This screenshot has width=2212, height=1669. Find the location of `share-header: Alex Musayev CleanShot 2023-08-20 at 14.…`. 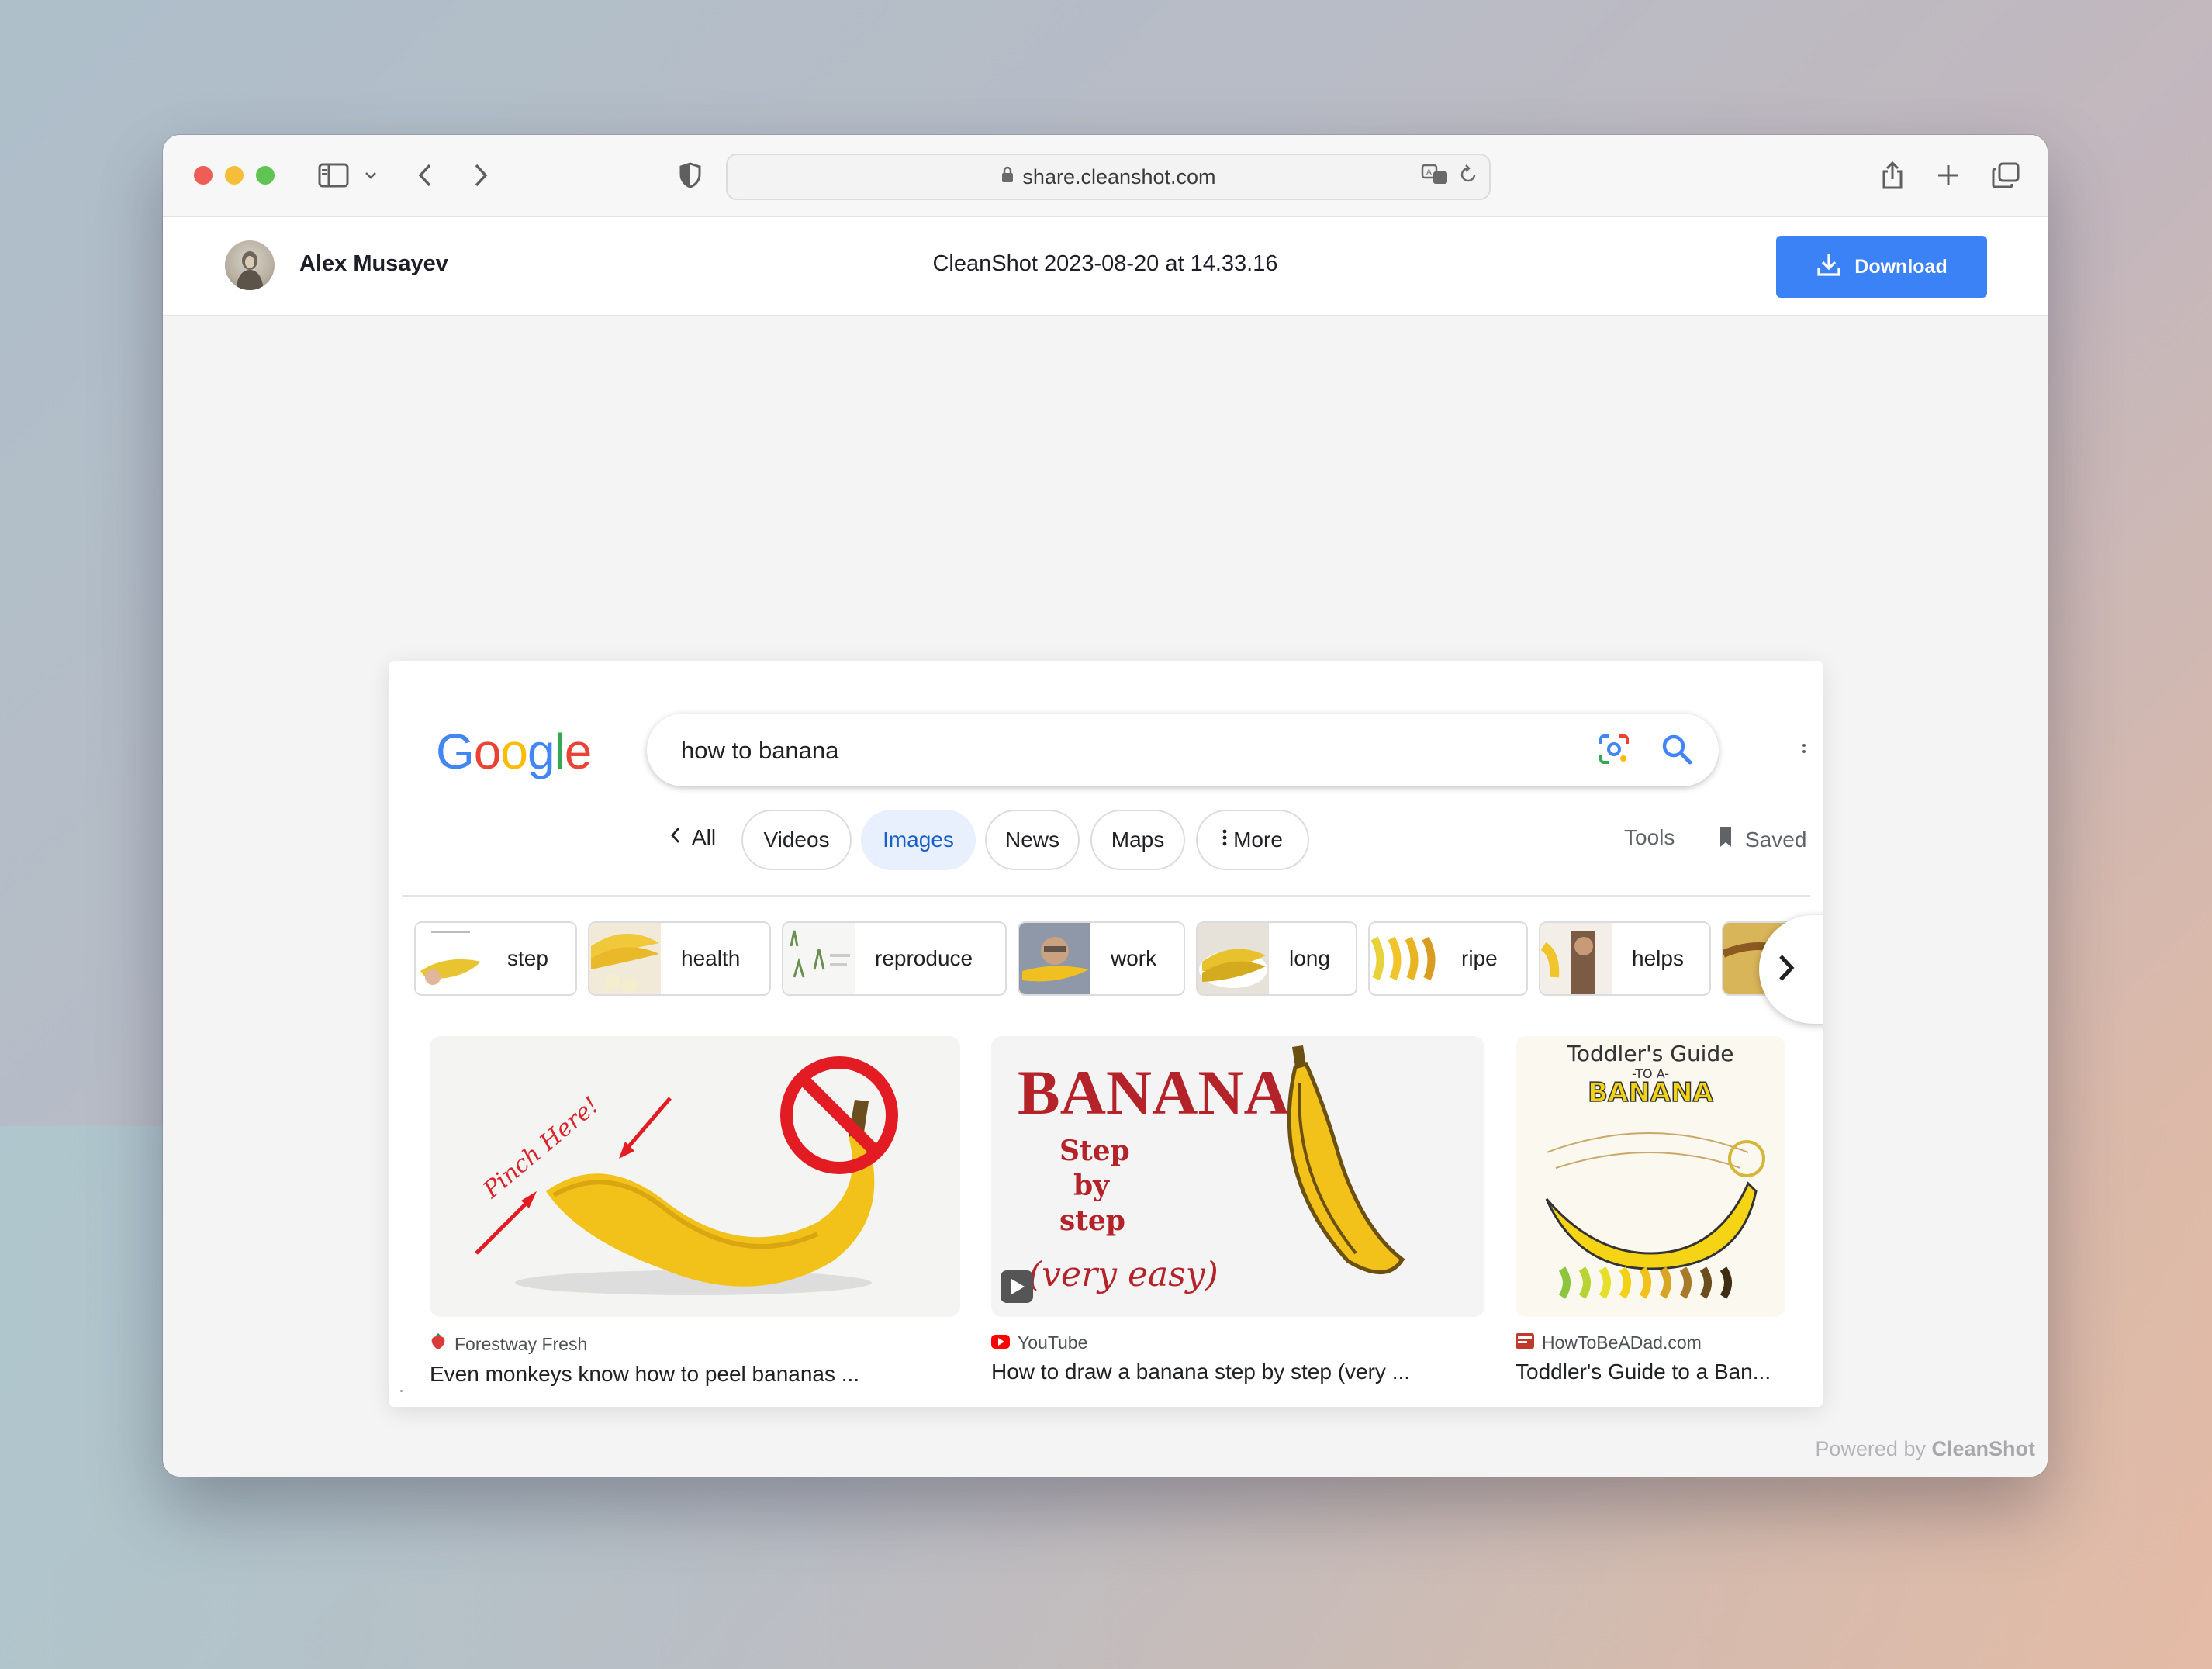

share-header: Alex Musayev CleanShot 2023-08-20 at 14.… is located at coordinates (1105, 266).